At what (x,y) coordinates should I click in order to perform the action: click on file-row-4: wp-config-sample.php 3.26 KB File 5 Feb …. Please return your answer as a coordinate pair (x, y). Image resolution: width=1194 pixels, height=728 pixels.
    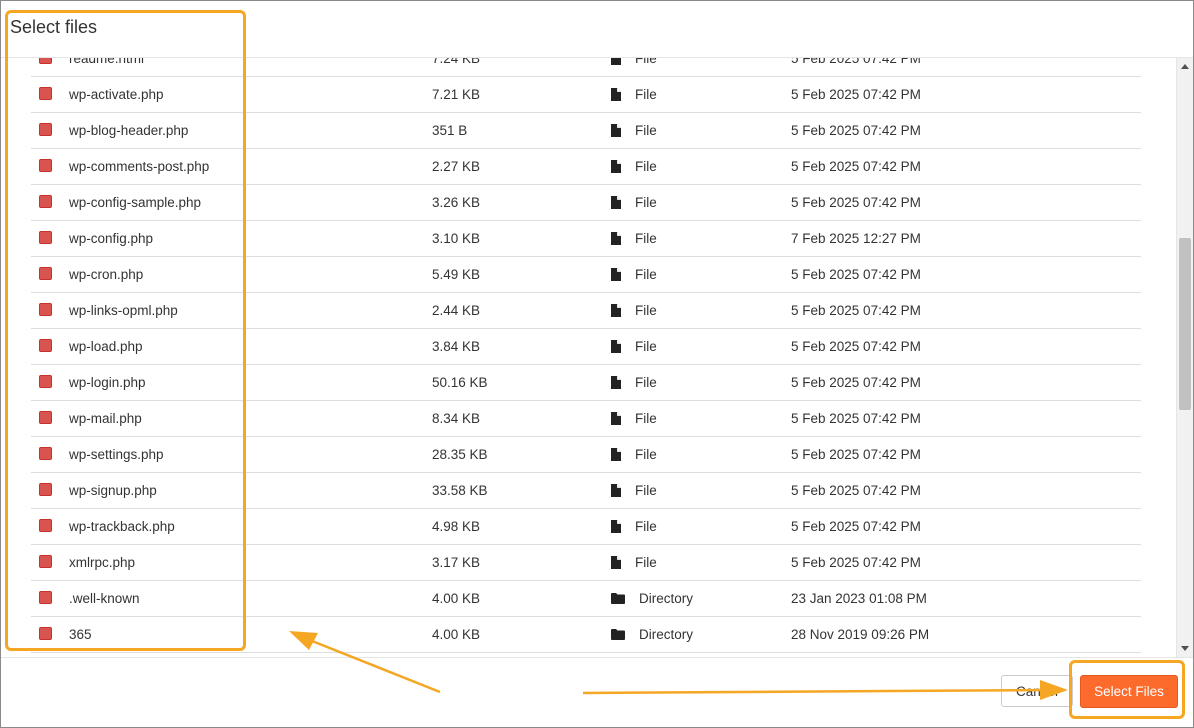
    Looking at the image, I should click on (586, 203).